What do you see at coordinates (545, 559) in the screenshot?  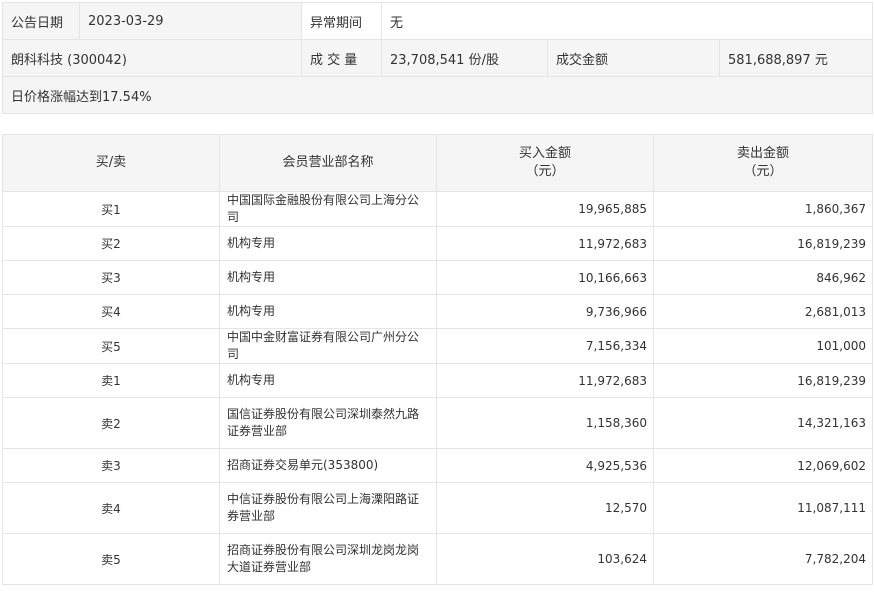 I see `row-buy-amount: 103,624` at bounding box center [545, 559].